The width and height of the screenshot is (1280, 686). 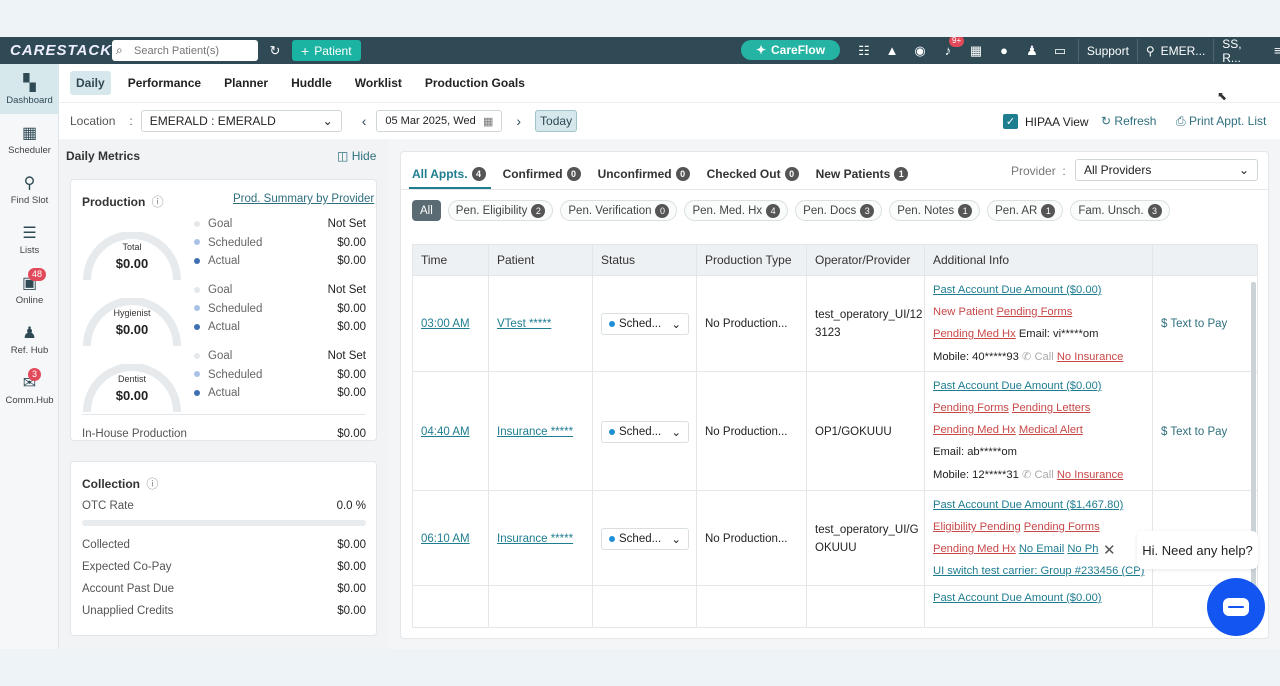 What do you see at coordinates (1109, 550) in the screenshot?
I see `close-icon: ✕` at bounding box center [1109, 550].